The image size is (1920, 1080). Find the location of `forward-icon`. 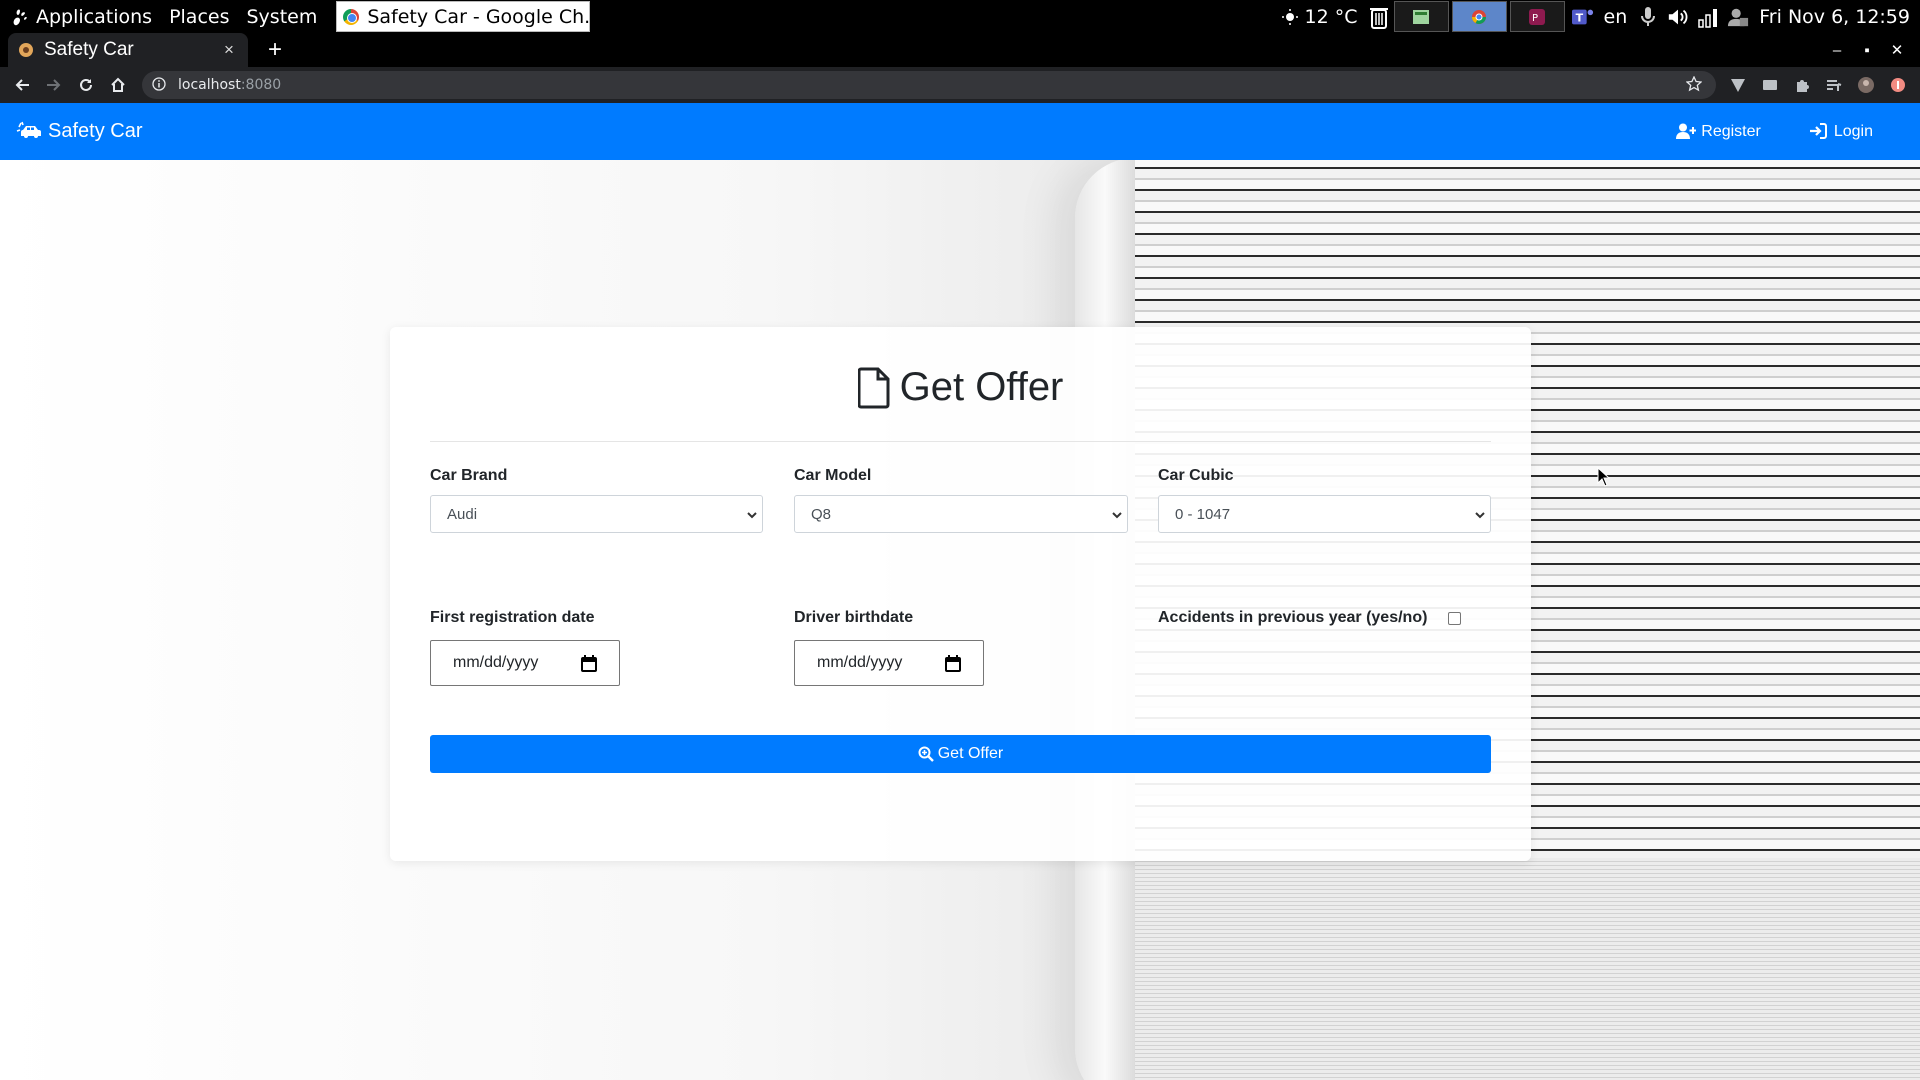

forward-icon is located at coordinates (54, 85).